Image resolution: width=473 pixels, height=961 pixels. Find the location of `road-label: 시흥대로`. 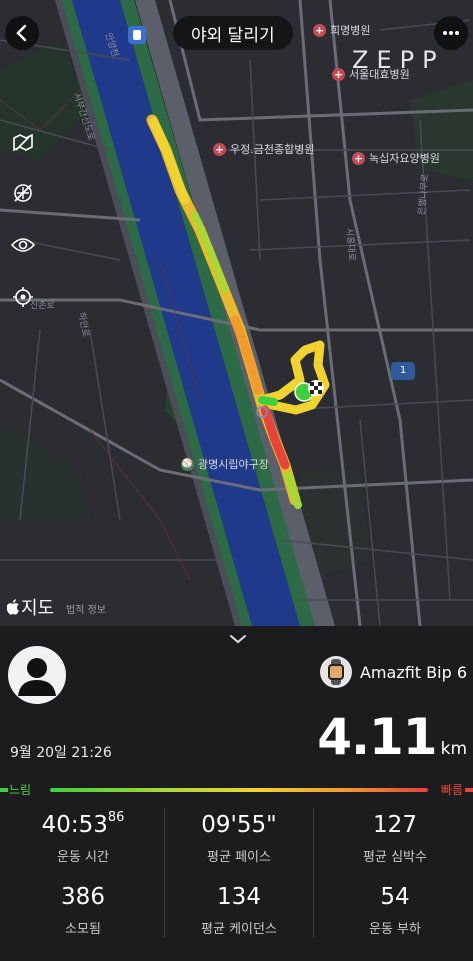

road-label: 시흥대로 is located at coordinates (350, 244).